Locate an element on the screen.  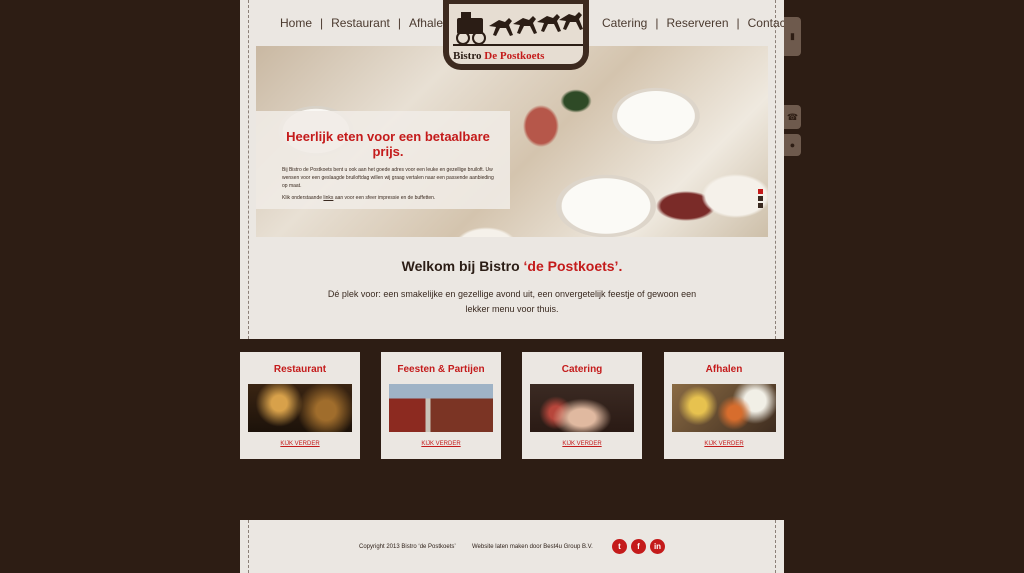
card-image-restaurant is located at coordinates (300, 408).